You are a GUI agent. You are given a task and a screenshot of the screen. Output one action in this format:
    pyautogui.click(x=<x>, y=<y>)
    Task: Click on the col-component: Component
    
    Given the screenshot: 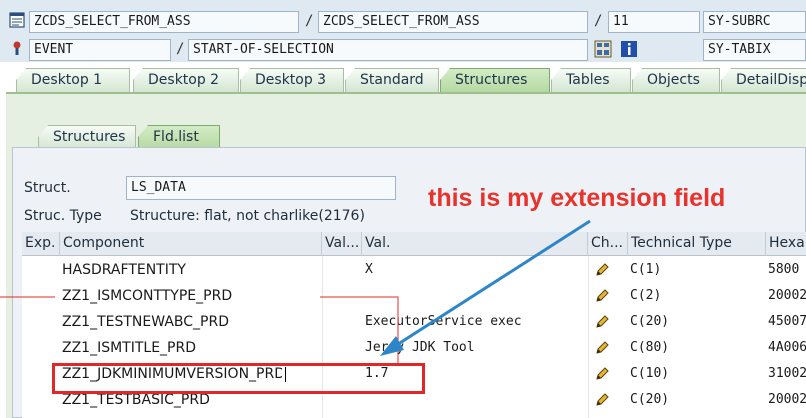 What is the action you would take?
    pyautogui.click(x=191, y=244)
    